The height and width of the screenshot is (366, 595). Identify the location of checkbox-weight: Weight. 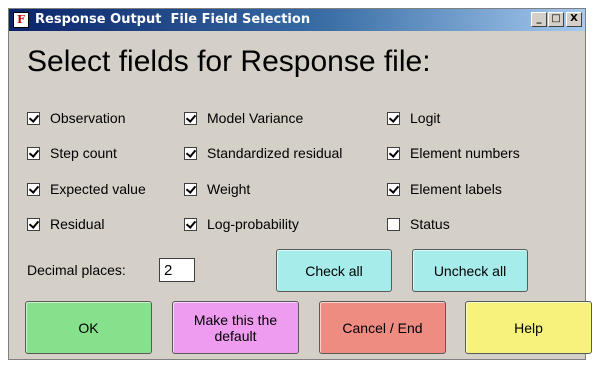
(217, 189).